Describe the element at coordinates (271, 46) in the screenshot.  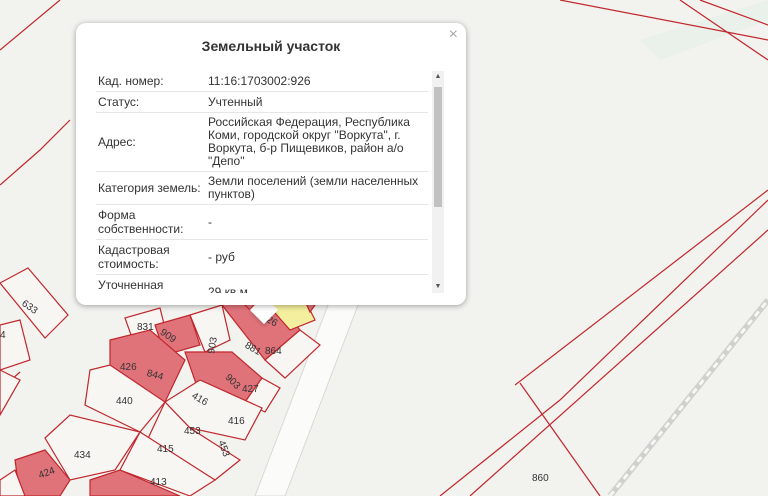
I see `popup-title: Земельный участок` at that location.